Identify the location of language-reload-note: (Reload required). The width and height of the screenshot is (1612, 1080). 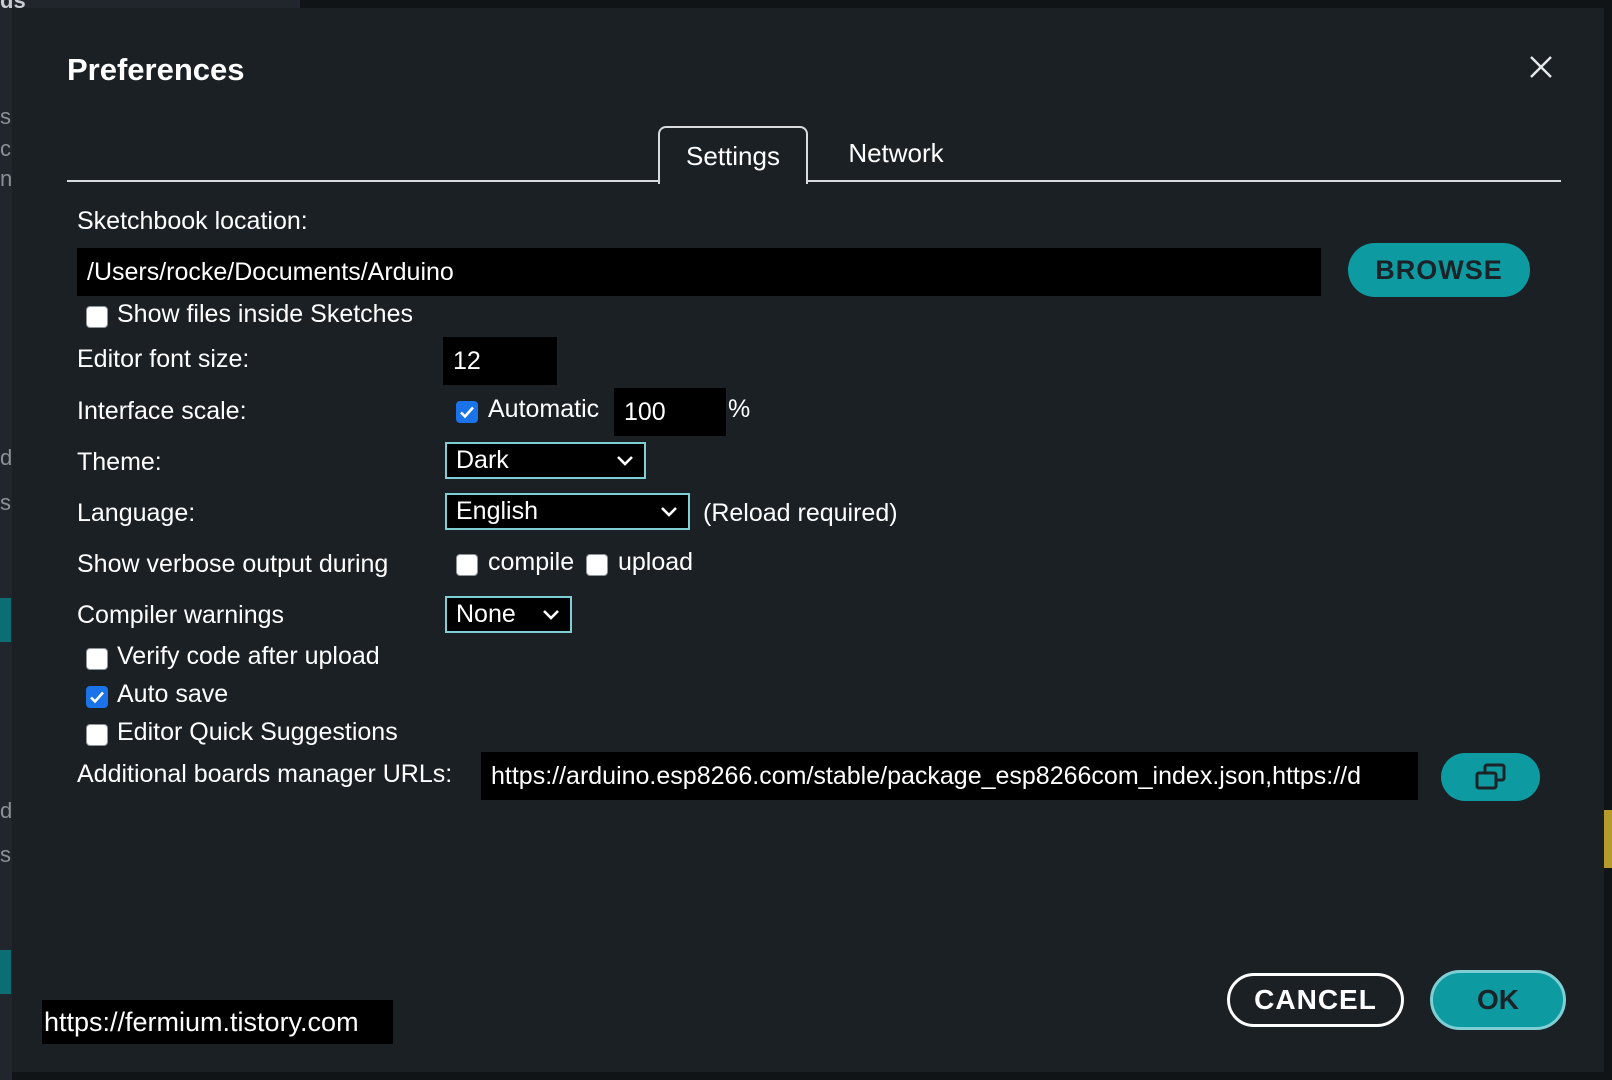
(800, 513).